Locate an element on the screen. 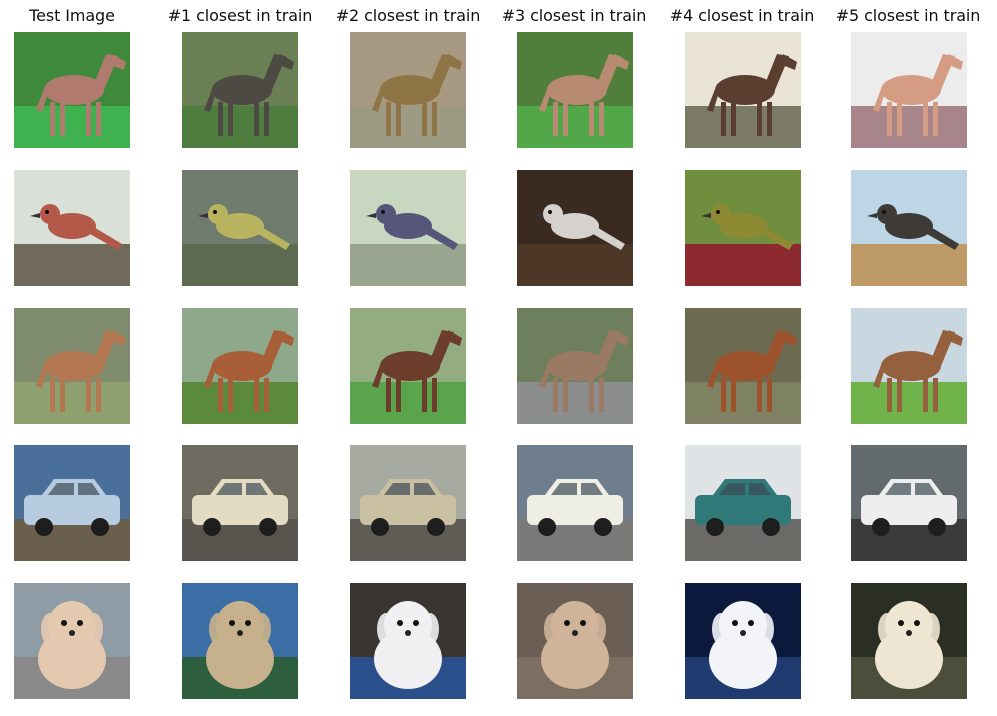 The height and width of the screenshot is (716, 997). dog-thumbnail-test-image is located at coordinates (72, 641).